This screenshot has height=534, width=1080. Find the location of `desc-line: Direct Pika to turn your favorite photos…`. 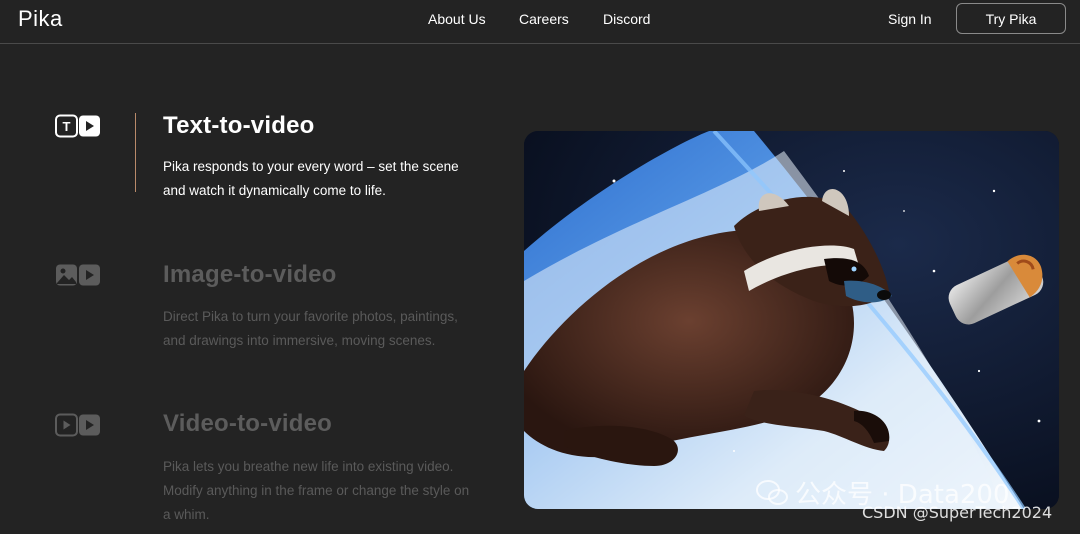

desc-line: Direct Pika to turn your favorite photos… is located at coordinates (310, 316).